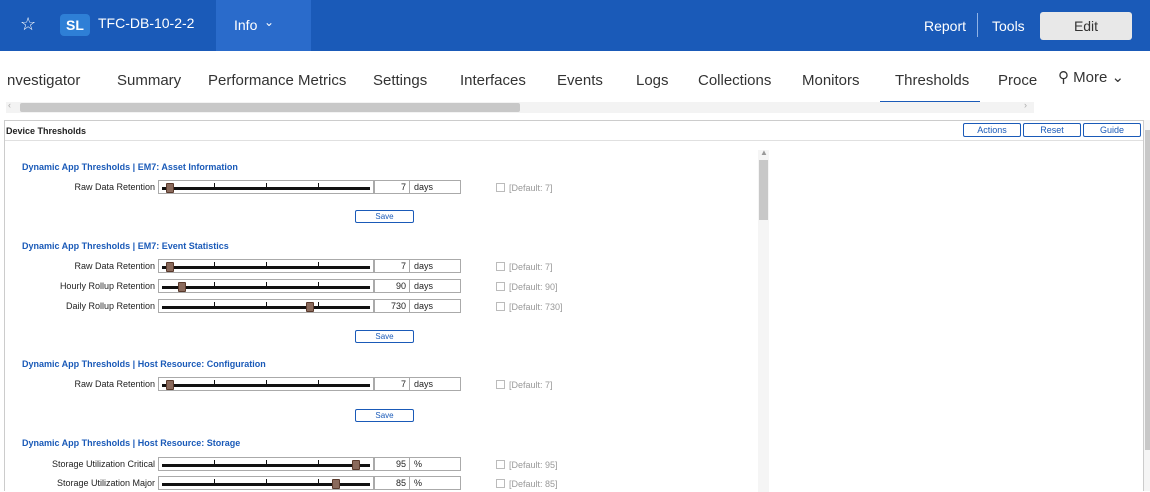  I want to click on row-label: Raw Data Retention, so click(114, 266).